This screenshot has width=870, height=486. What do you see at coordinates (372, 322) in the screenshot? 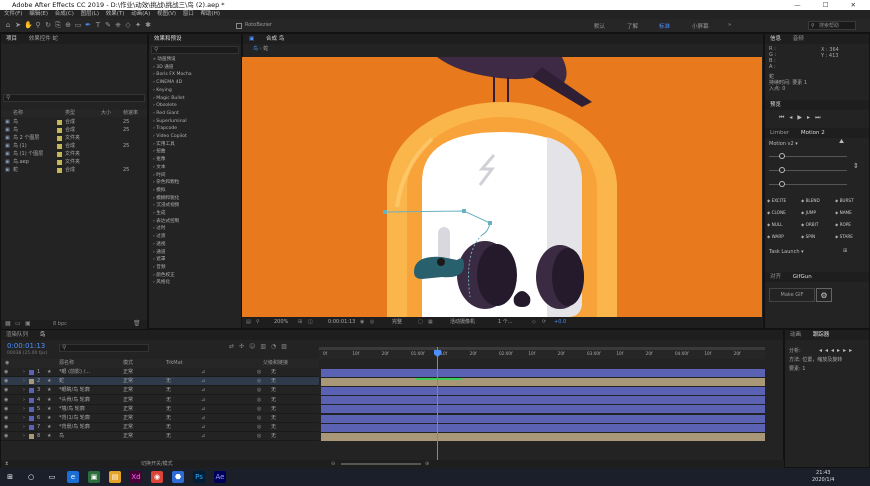
I see `channel-icon: ◎` at bounding box center [372, 322].